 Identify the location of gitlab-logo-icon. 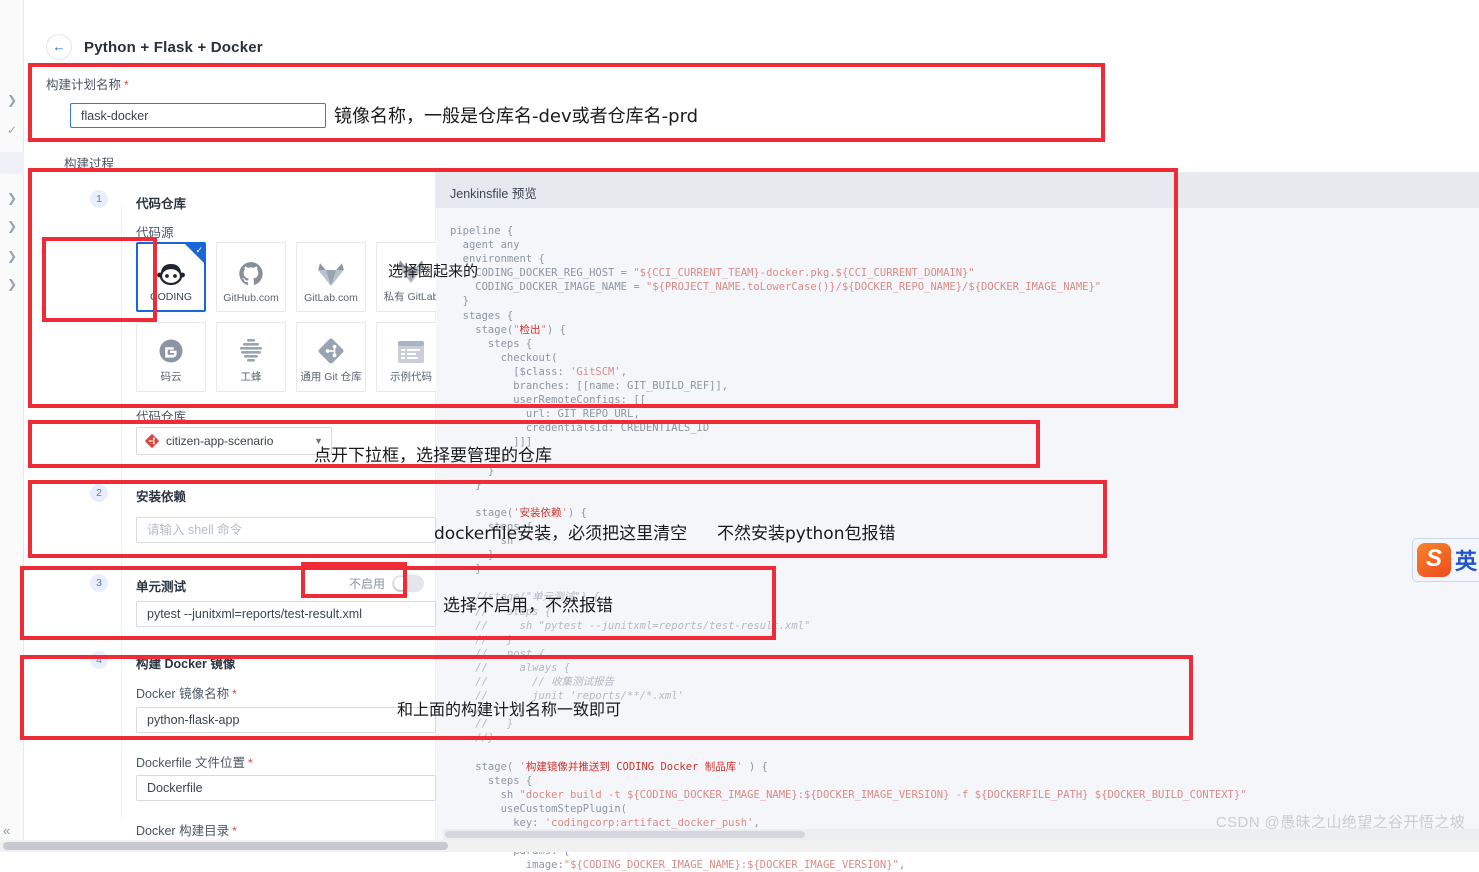
(331, 274).